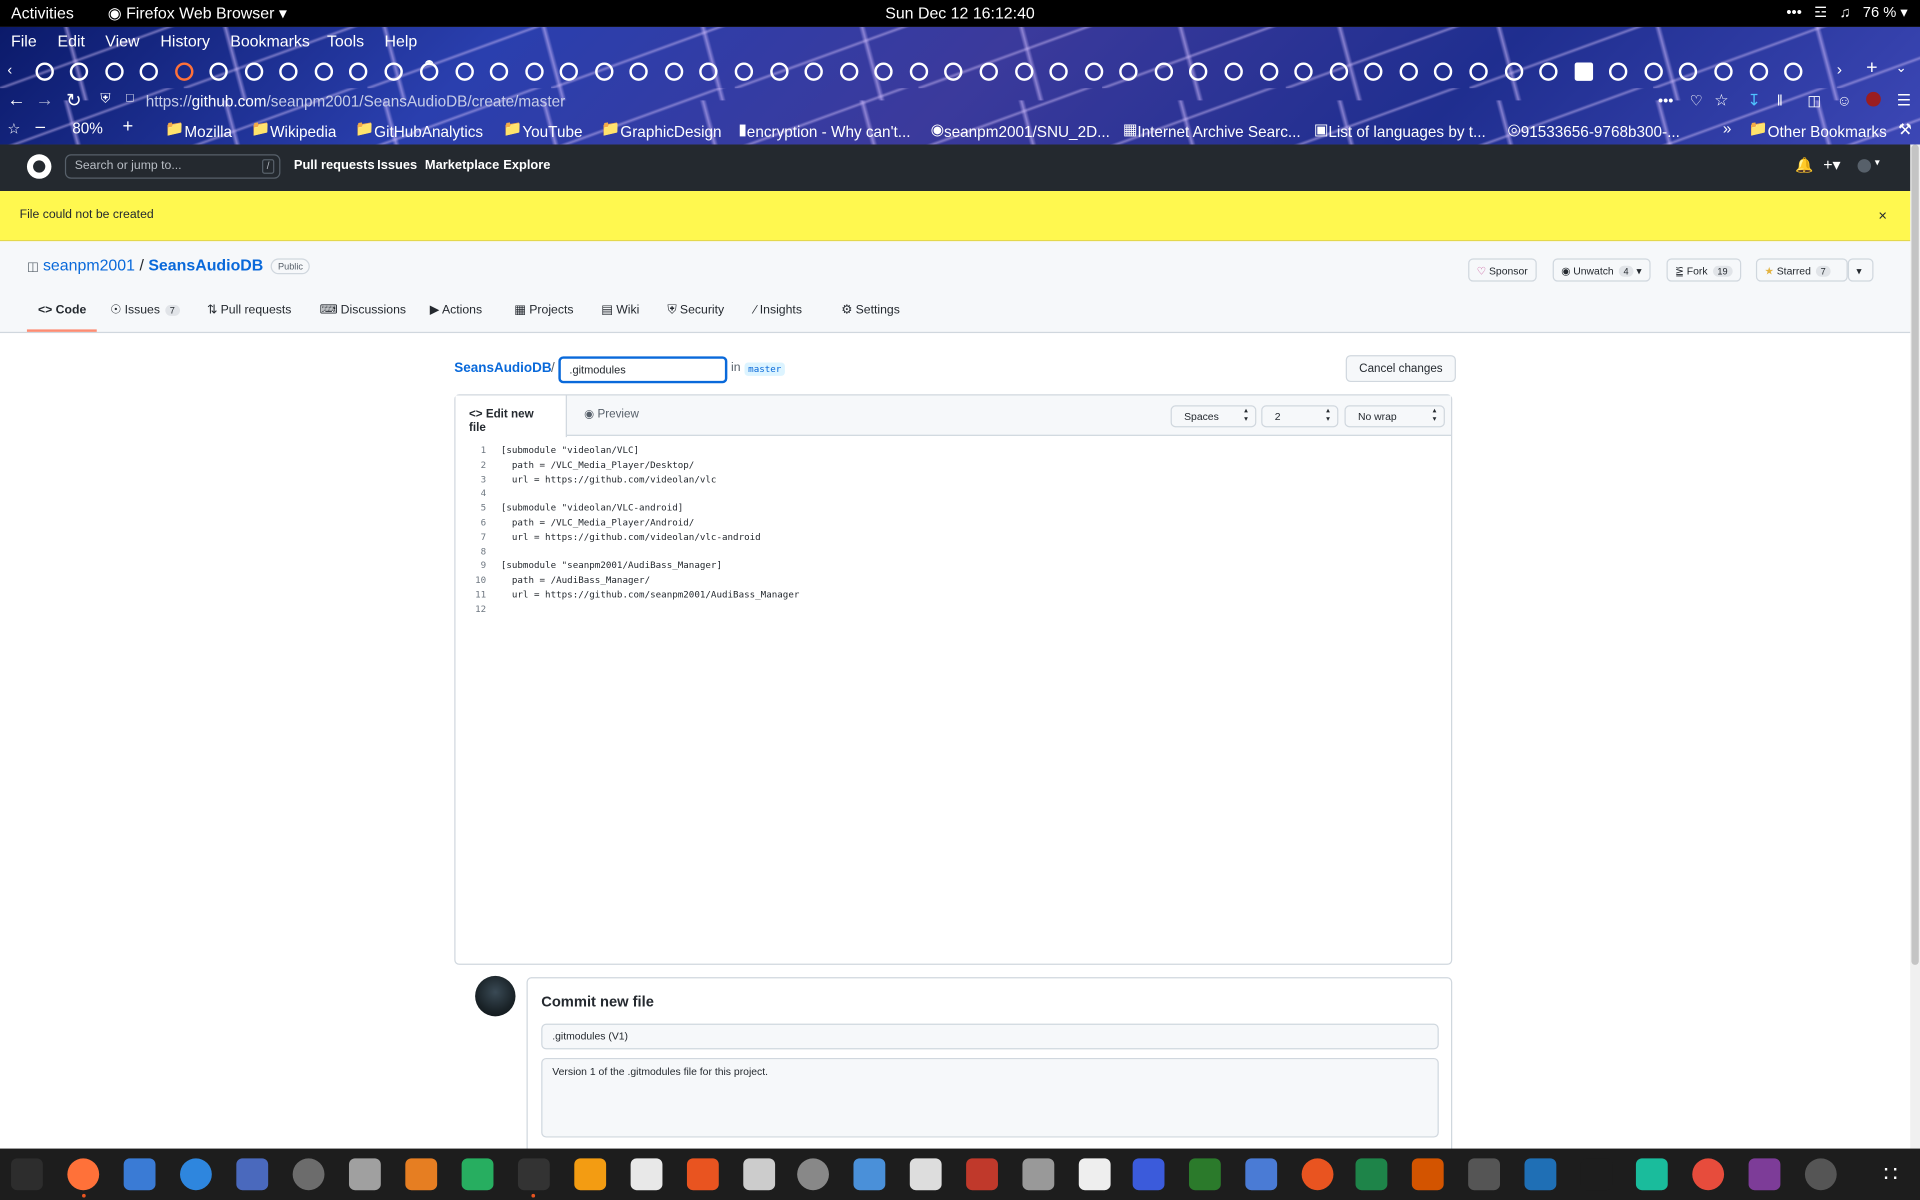 The height and width of the screenshot is (1200, 1920). I want to click on tabs-scroll-right-icon: ›, so click(1839, 69).